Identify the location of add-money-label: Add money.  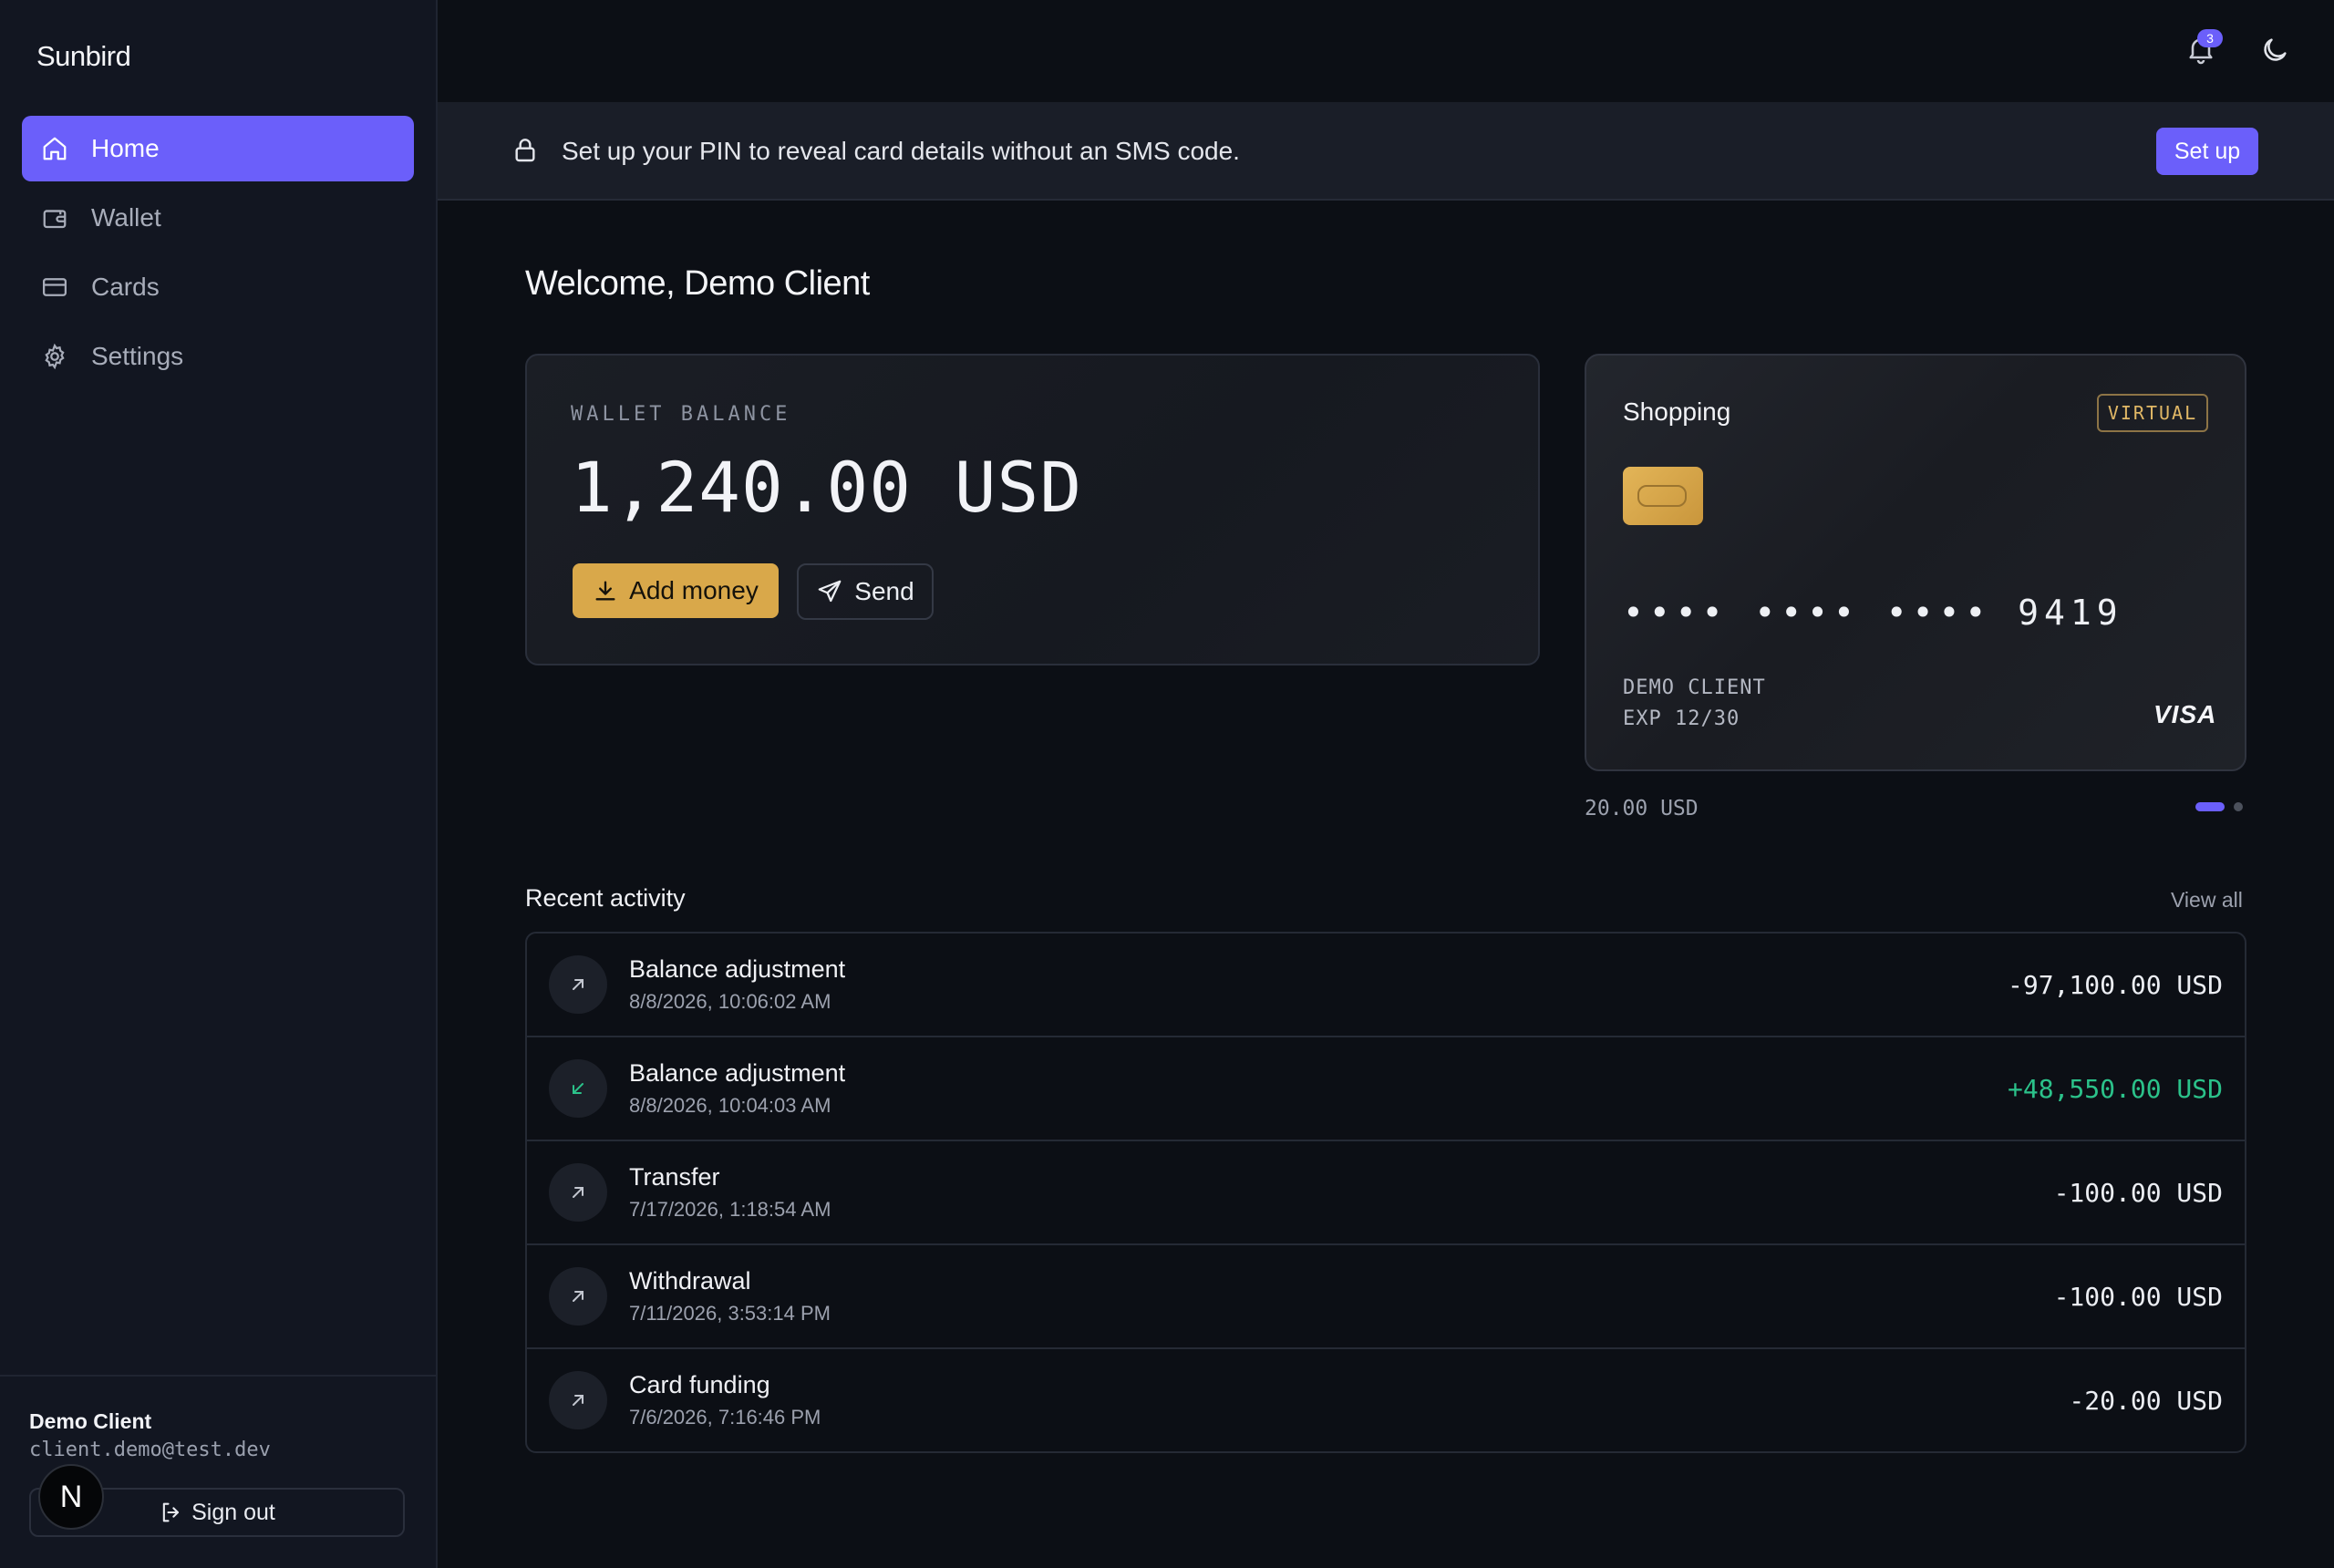
(694, 590).